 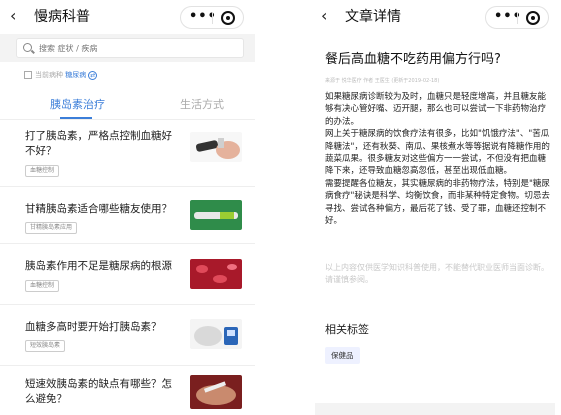 I want to click on article-title: 短速效胰岛素的缺点有哪些？怎么避免？, so click(x=98, y=391).